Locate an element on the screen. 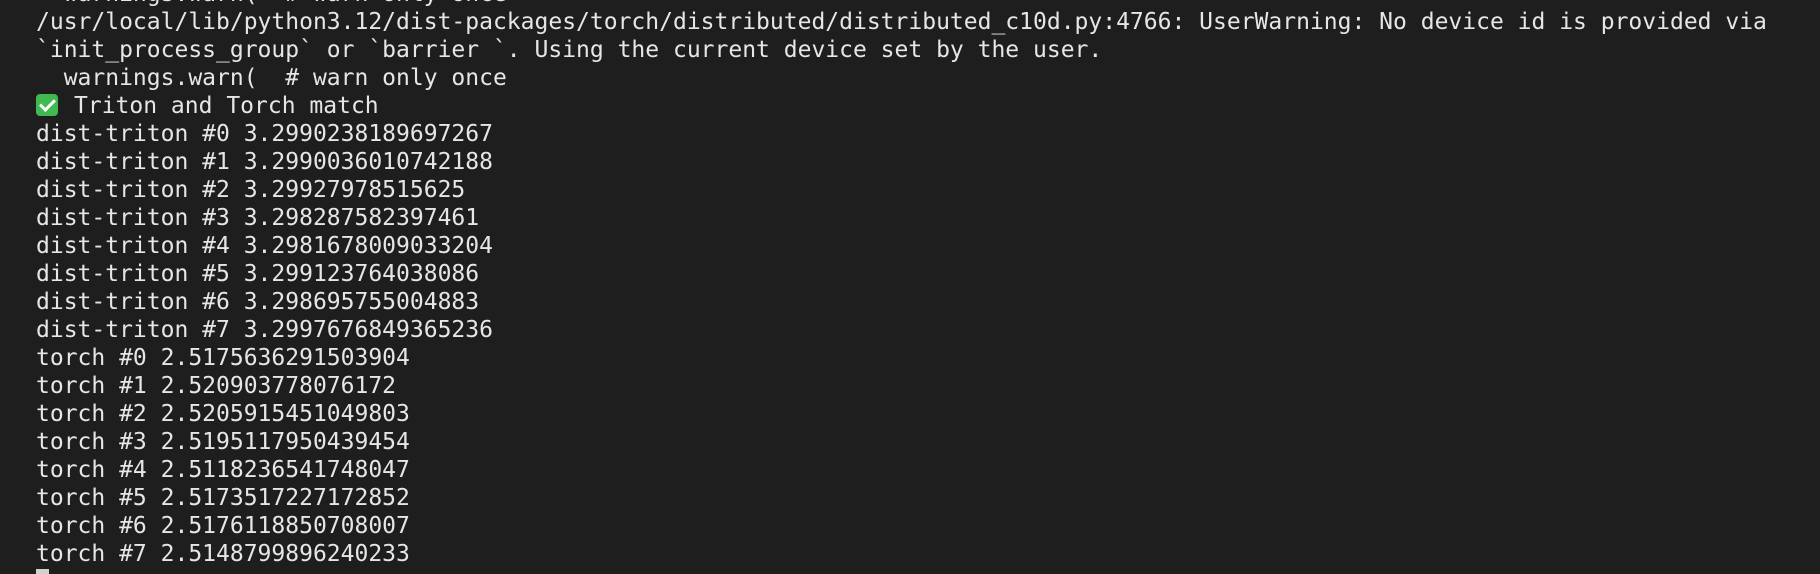 Image resolution: width=1820 pixels, height=574 pixels. output-line: dist-triton #3 3.298287582397461 is located at coordinates (258, 218).